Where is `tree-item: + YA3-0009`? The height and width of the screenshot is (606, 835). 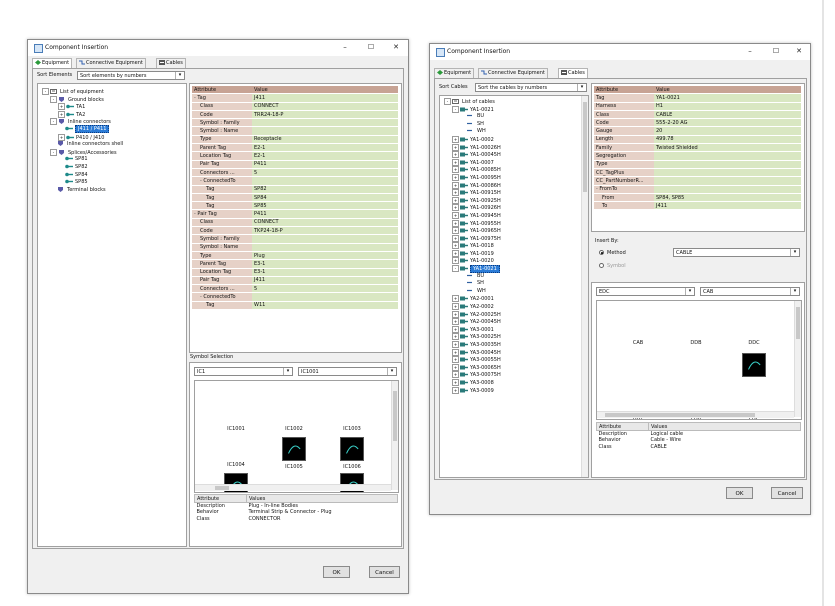
tree-item: + YA3-0009 is located at coordinates (472, 390).